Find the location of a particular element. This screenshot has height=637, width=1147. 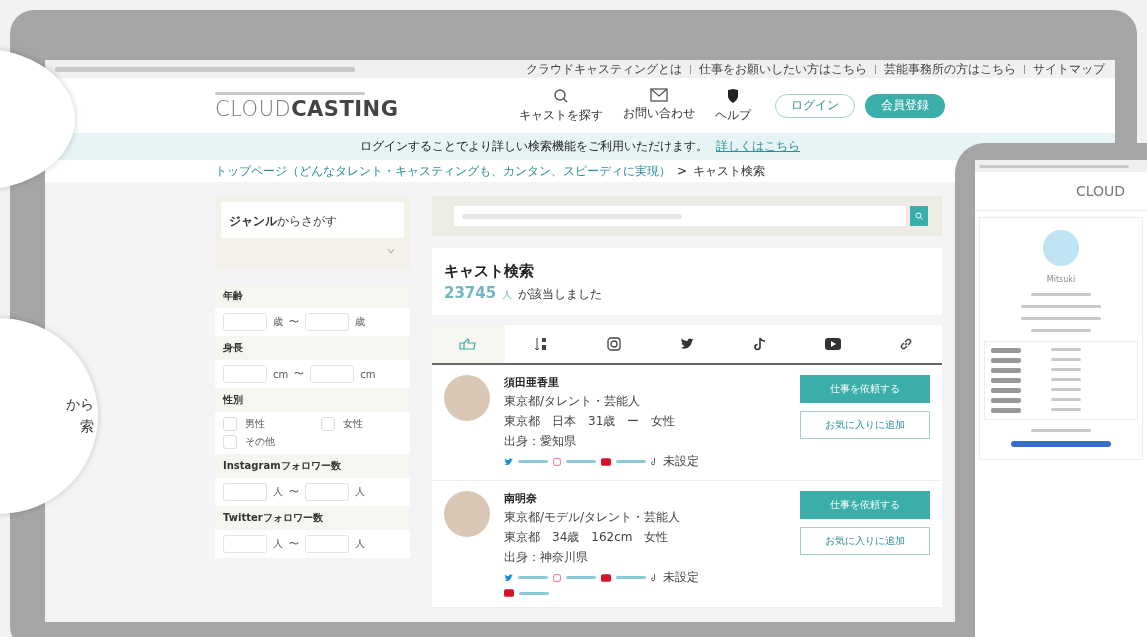

notice-link: 詳しくはこちら is located at coordinates (758, 146).